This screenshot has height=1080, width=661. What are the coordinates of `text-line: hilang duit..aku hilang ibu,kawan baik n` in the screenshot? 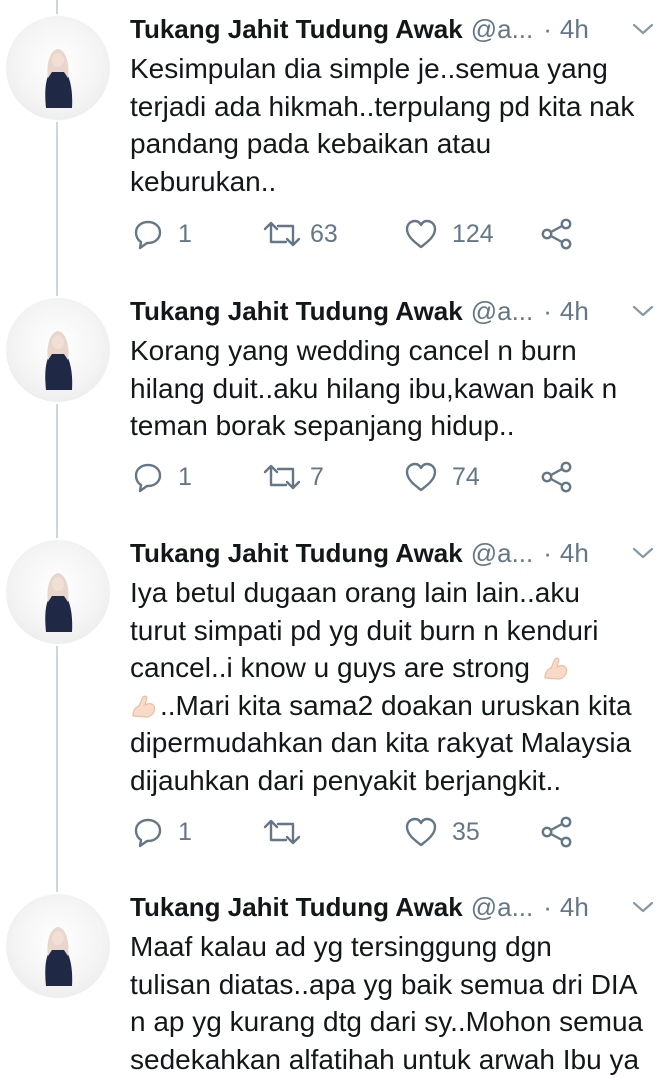 It's located at (374, 388).